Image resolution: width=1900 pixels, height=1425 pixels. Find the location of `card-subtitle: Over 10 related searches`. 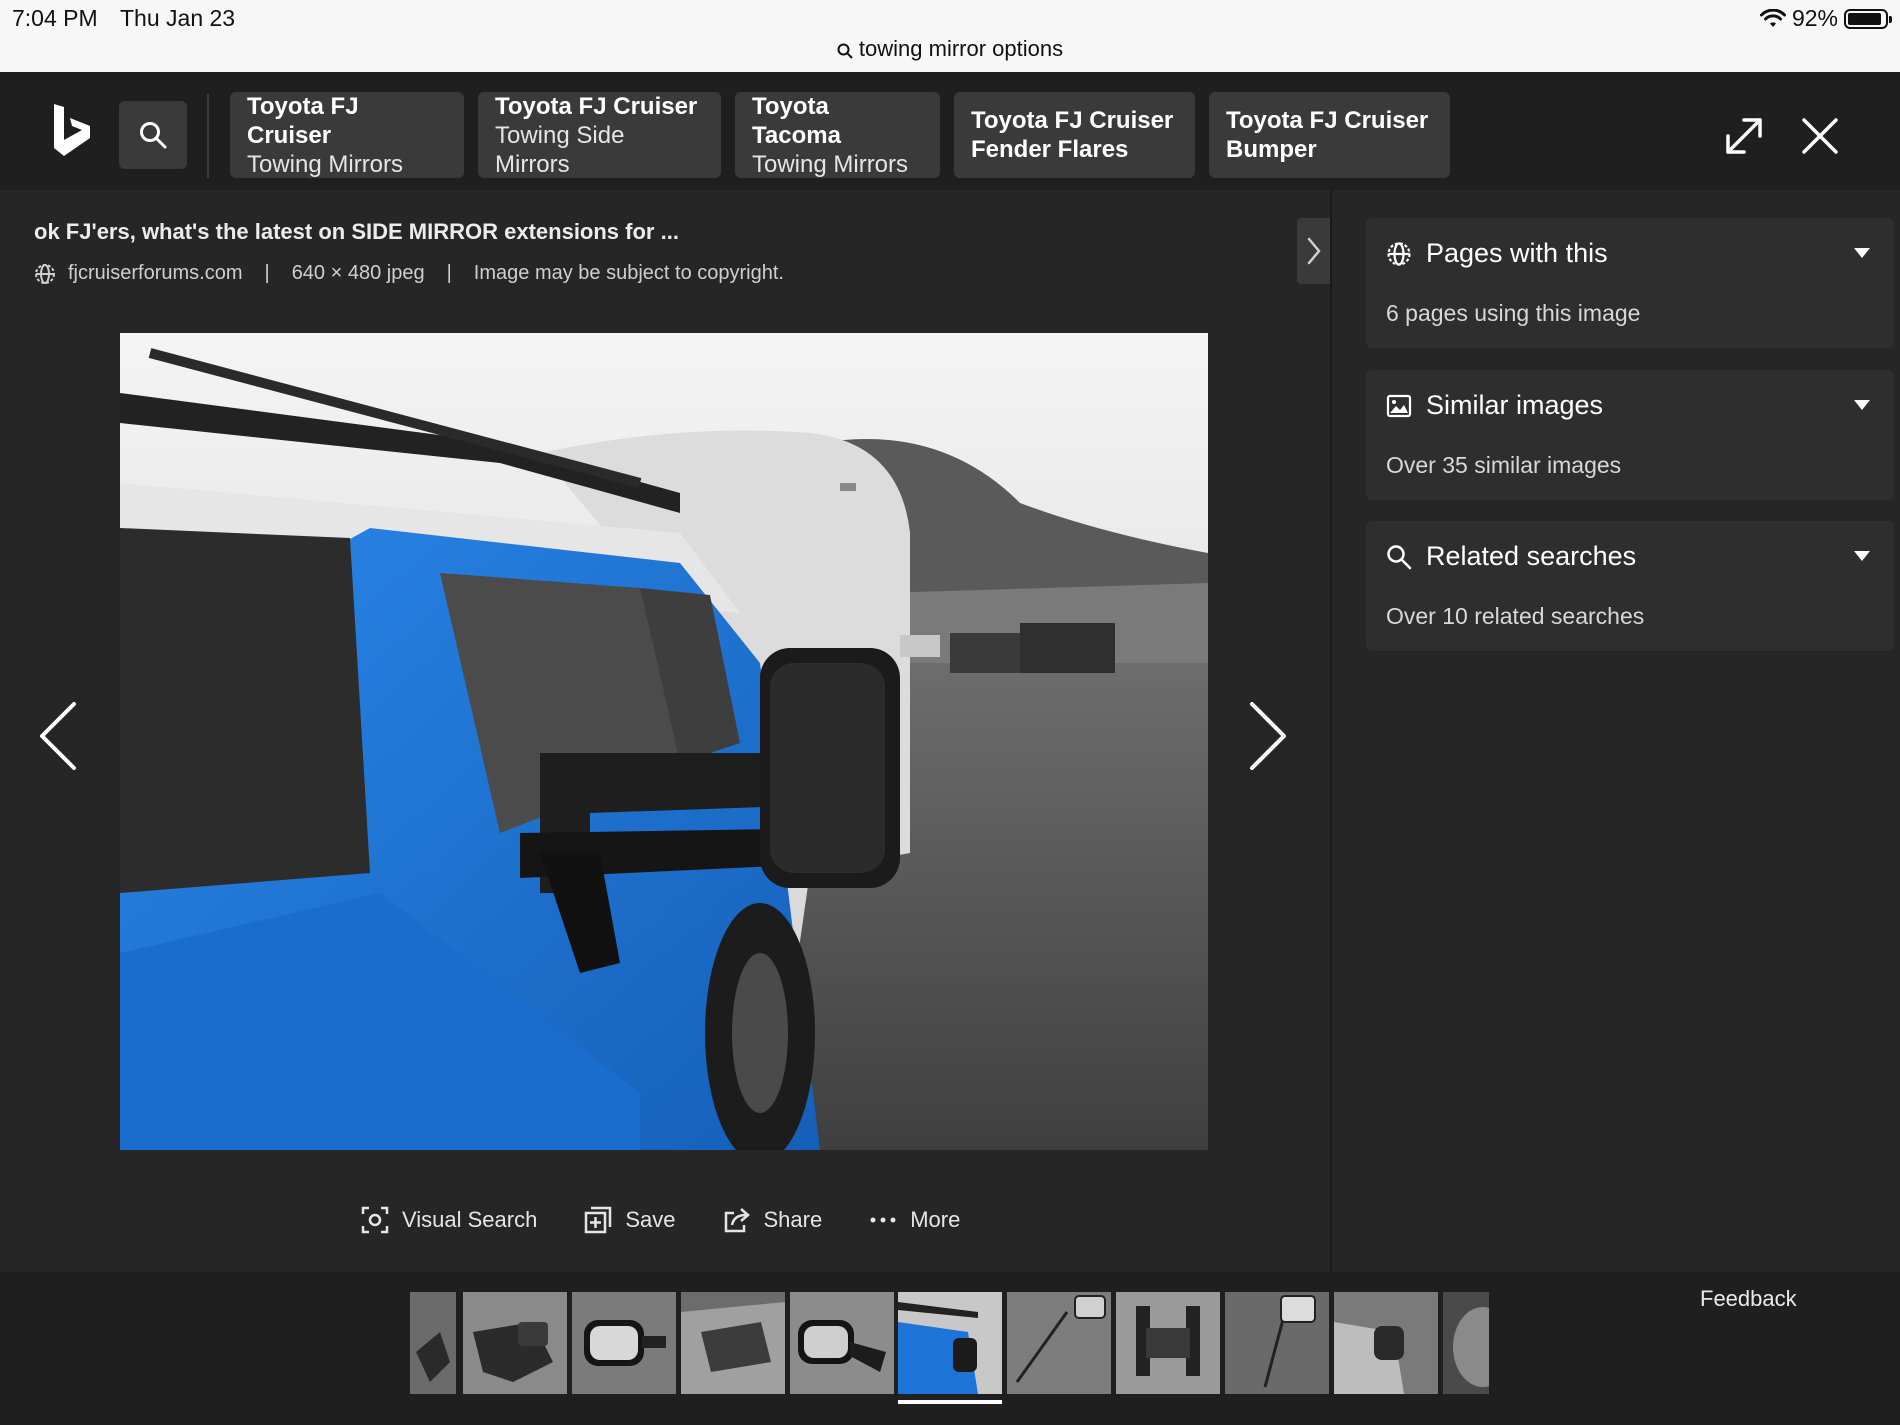

card-subtitle: Over 10 related searches is located at coordinates (1515, 616).